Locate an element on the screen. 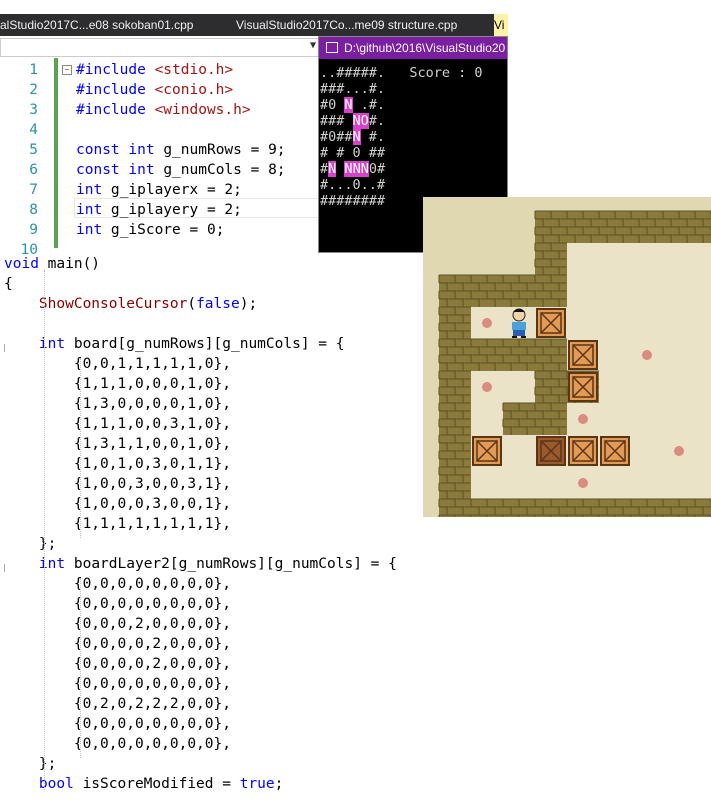  line-number: 2 is located at coordinates (33, 90).